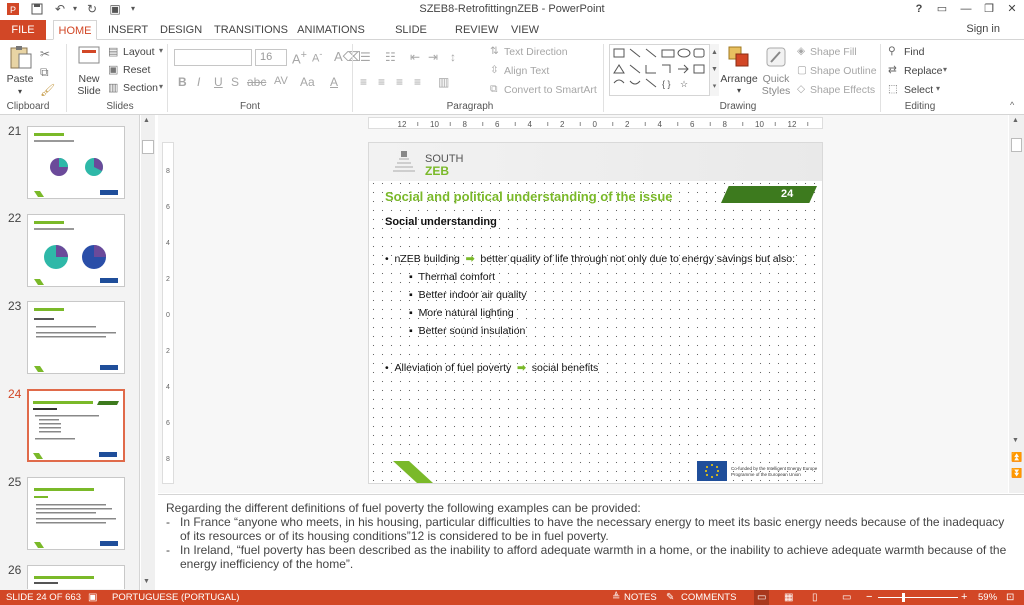  I want to click on tab-insert: INSERT, so click(128, 30).